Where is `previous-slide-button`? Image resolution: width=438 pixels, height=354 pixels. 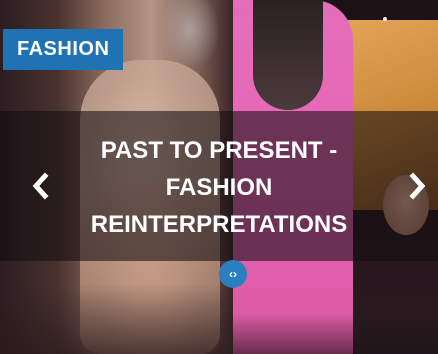 previous-slide-button is located at coordinates (41, 186).